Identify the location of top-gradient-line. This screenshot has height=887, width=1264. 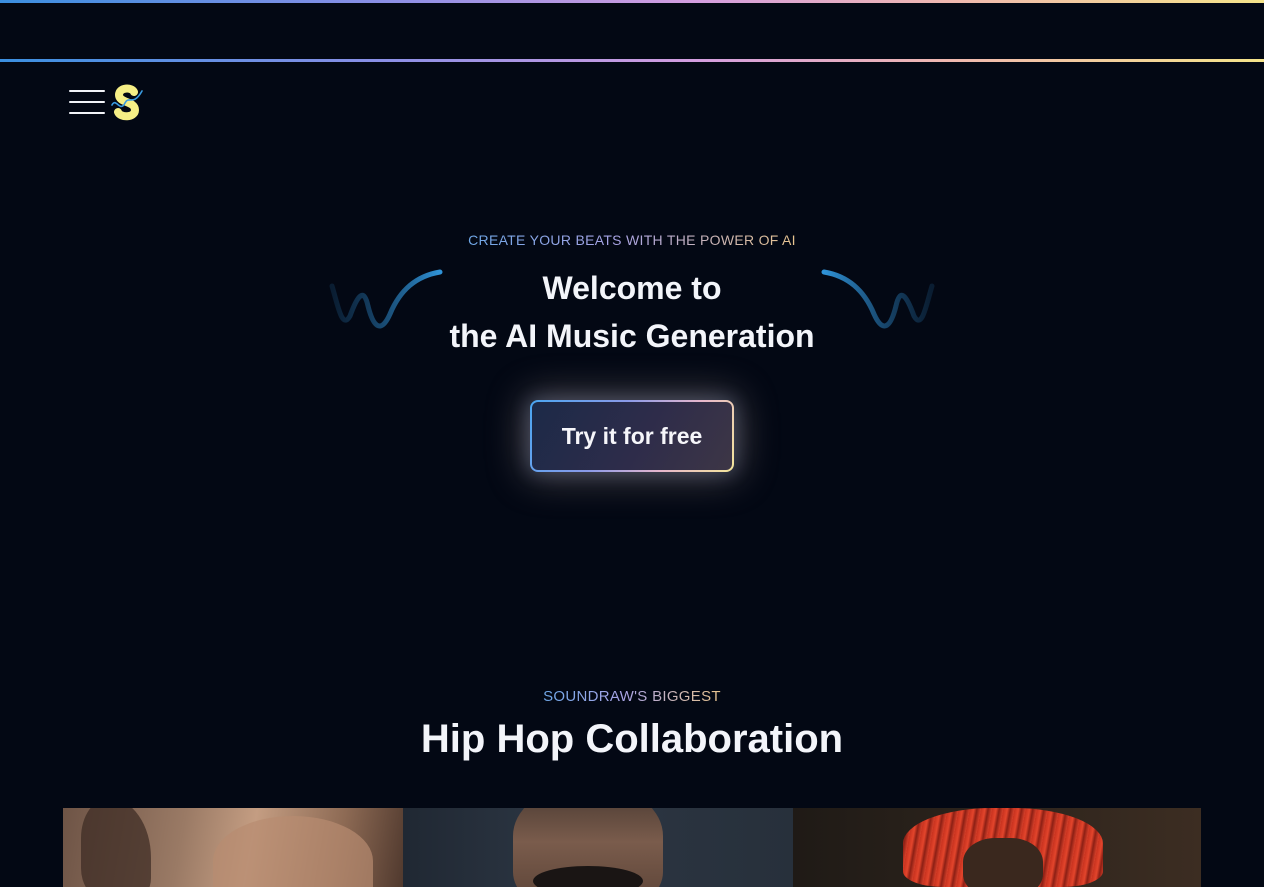
(632, 1).